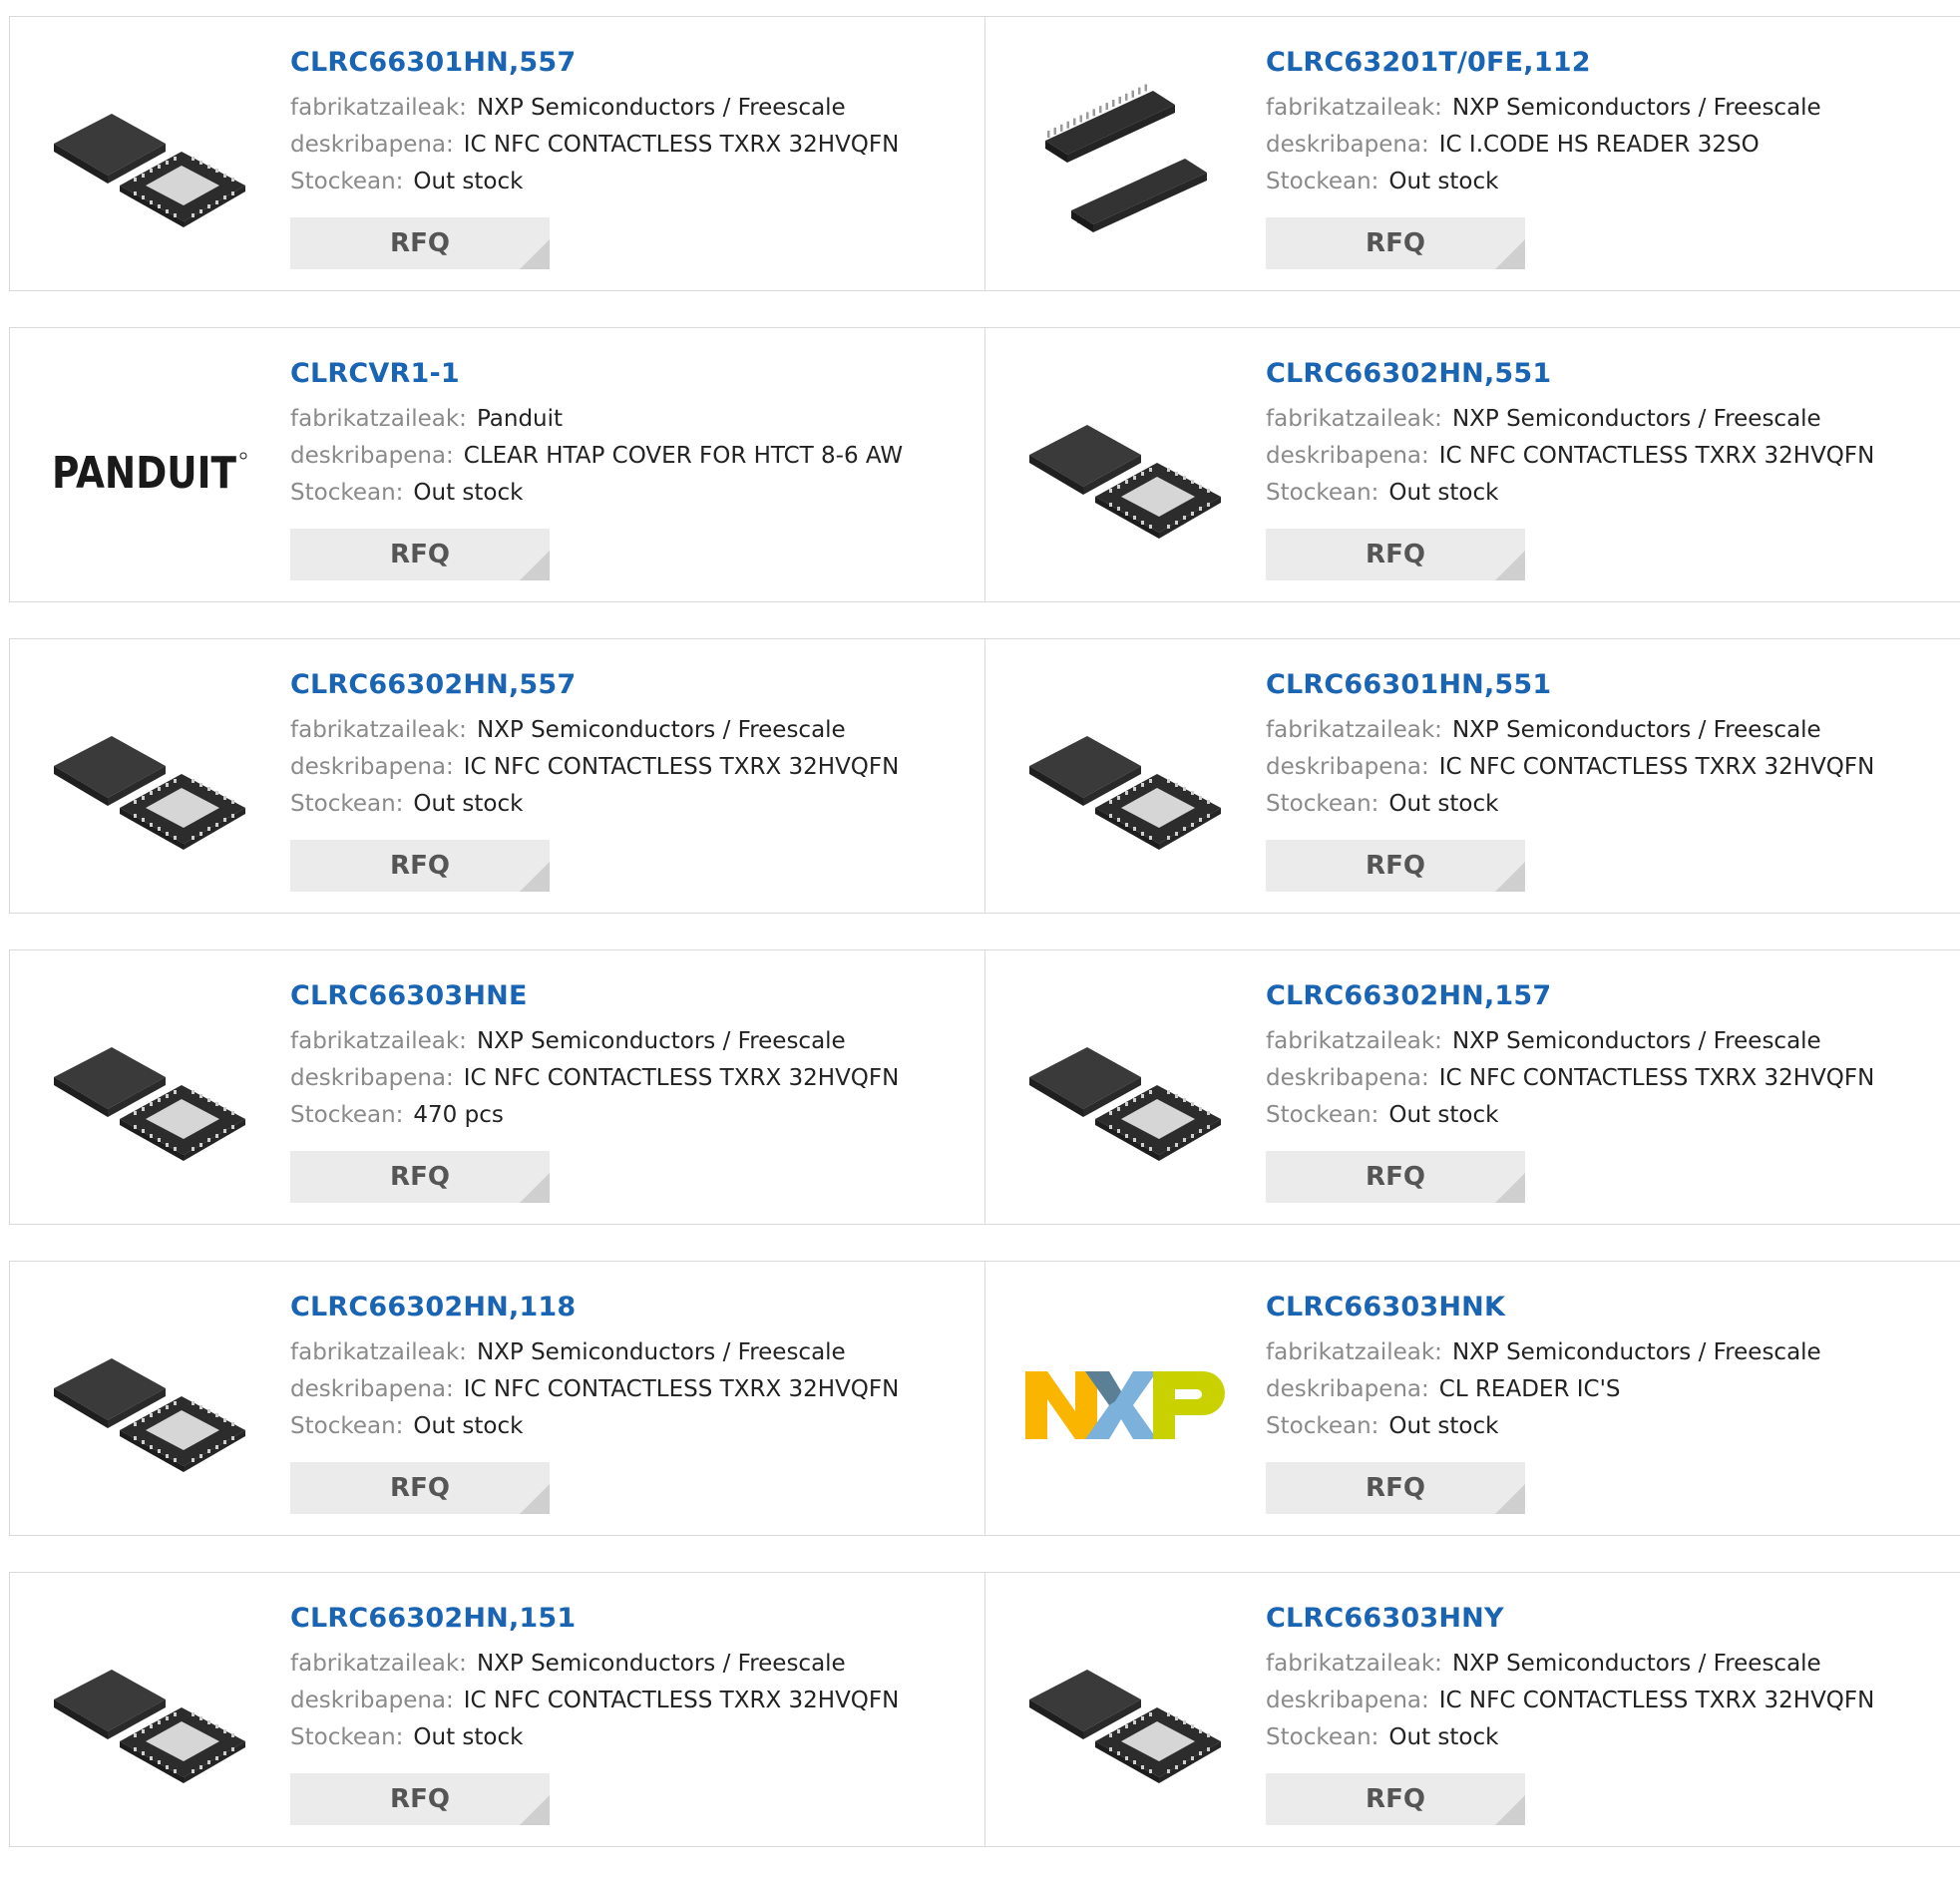  What do you see at coordinates (1386, 1307) in the screenshot?
I see `part-number-link: CLRC66303HNK` at bounding box center [1386, 1307].